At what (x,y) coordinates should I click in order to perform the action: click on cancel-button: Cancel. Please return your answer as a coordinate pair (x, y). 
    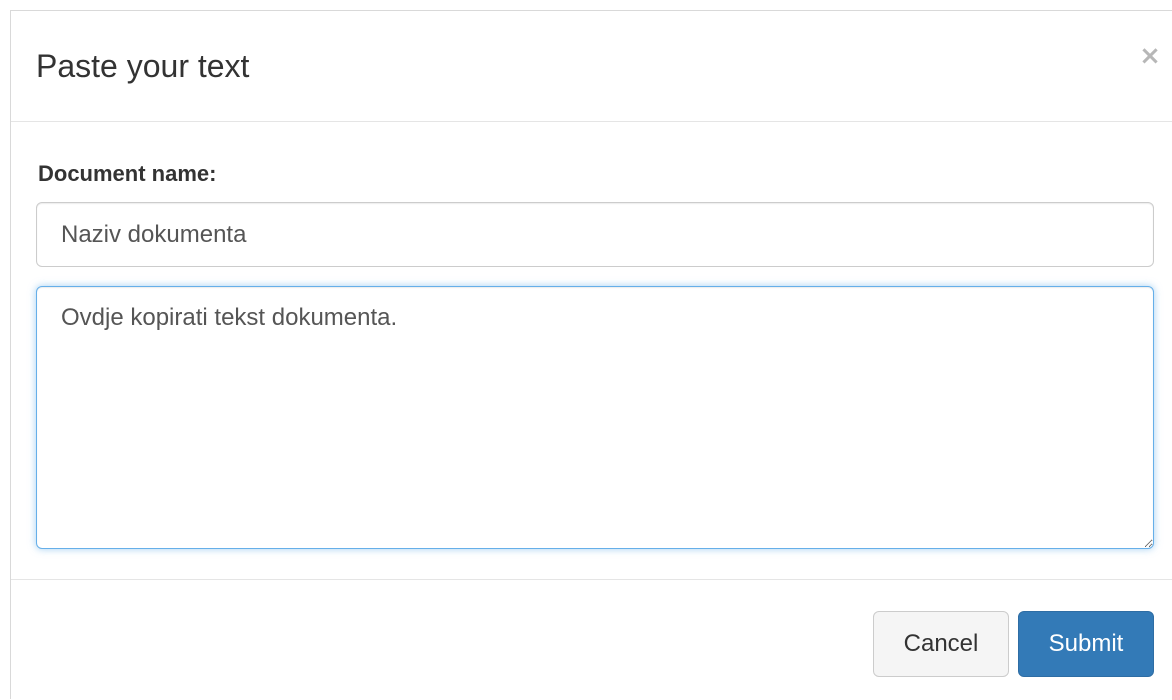
    Looking at the image, I should click on (941, 644).